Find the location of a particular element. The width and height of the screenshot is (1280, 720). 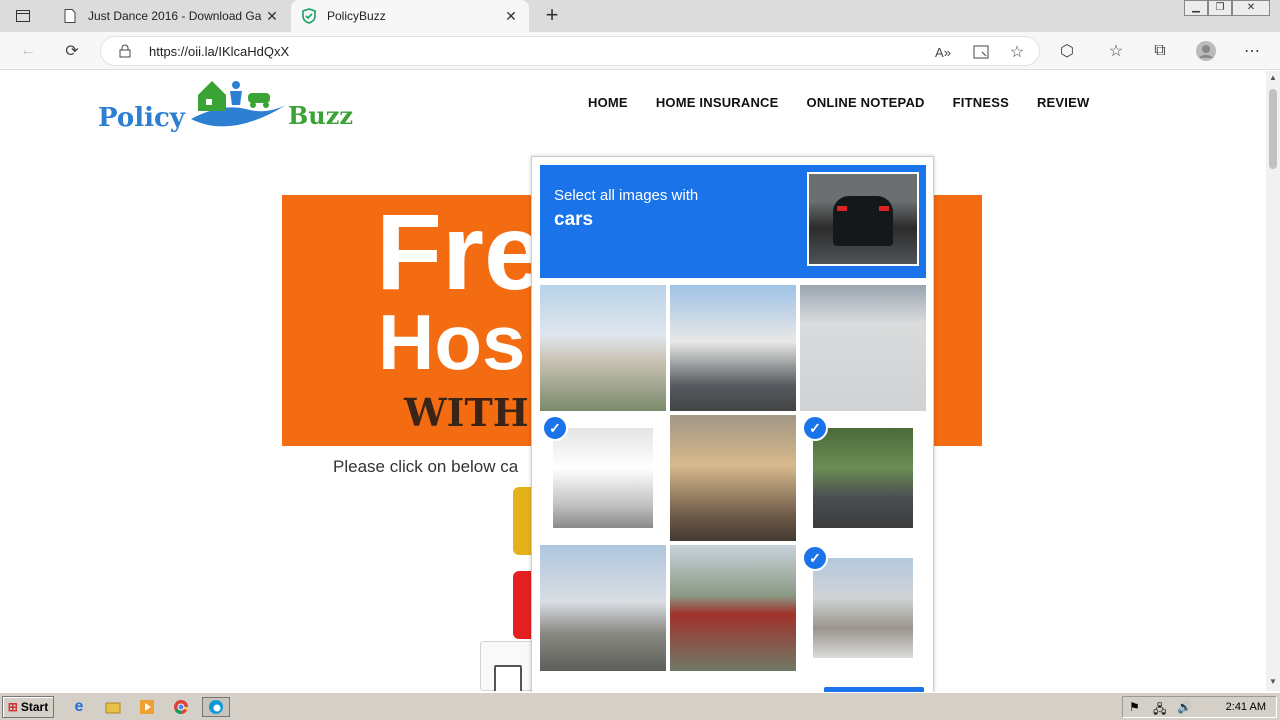

address-bar: https://oii.la/IKlcaHdQxX A» ☆ is located at coordinates (570, 51).